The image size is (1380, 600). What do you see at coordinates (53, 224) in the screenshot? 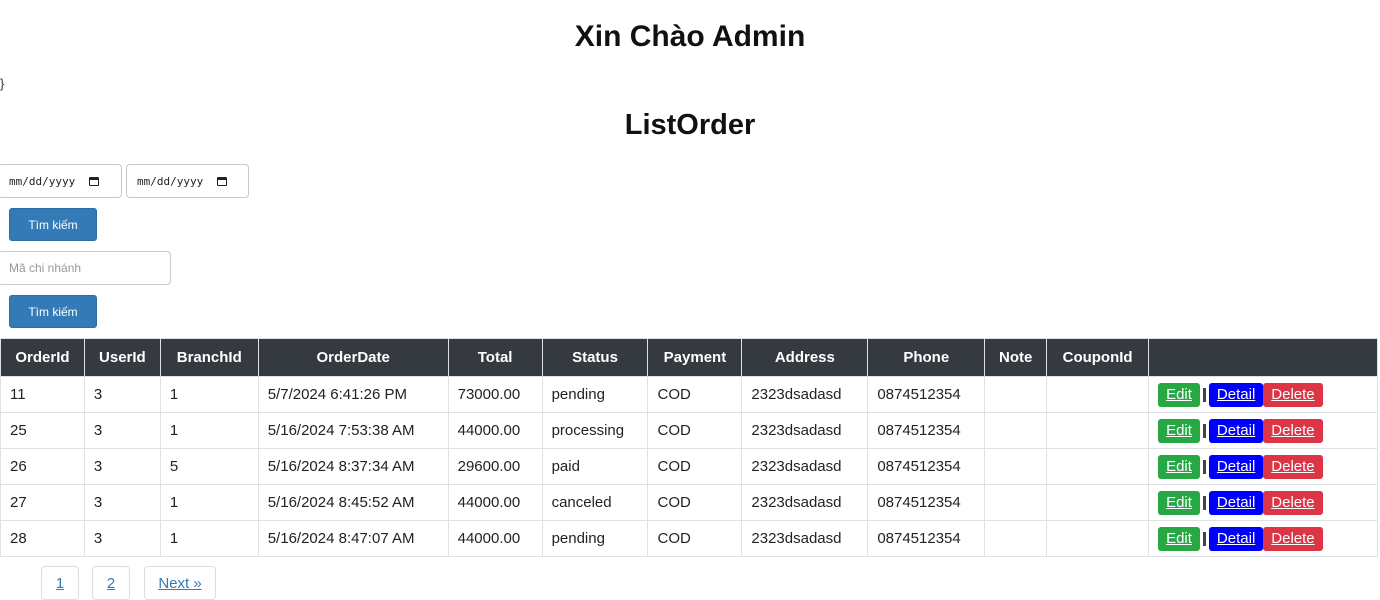
I see `date-search-button: Tìm kiếm` at bounding box center [53, 224].